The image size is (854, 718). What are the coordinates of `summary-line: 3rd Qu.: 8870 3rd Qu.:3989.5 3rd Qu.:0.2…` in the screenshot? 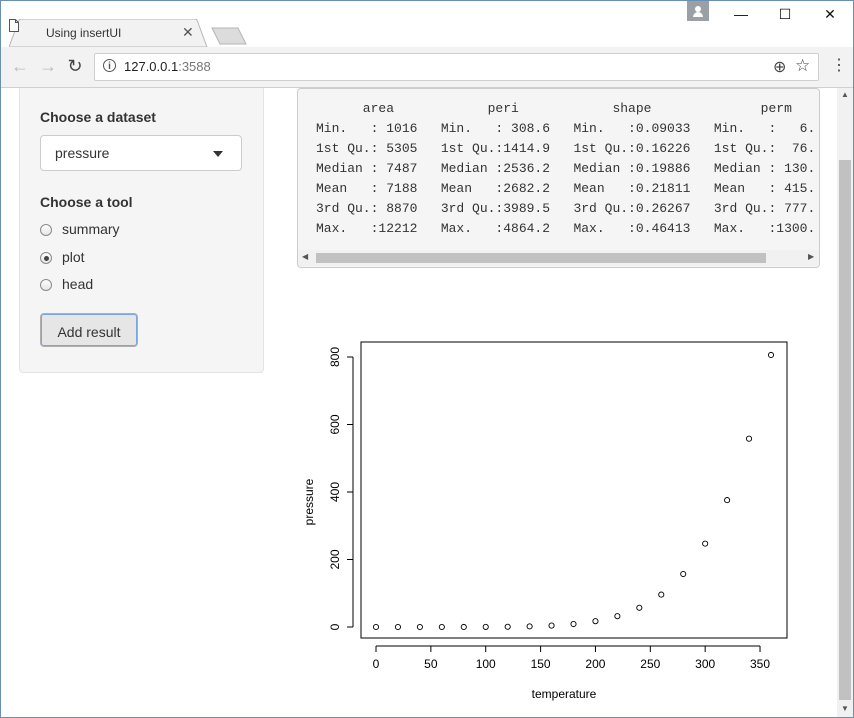 It's located at (566, 208).